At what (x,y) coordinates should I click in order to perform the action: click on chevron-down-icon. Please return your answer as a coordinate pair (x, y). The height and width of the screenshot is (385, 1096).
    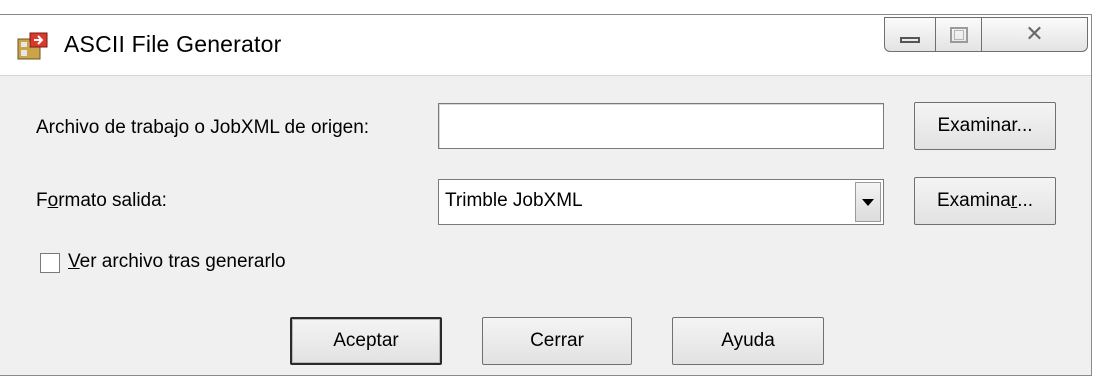
    Looking at the image, I should click on (868, 202).